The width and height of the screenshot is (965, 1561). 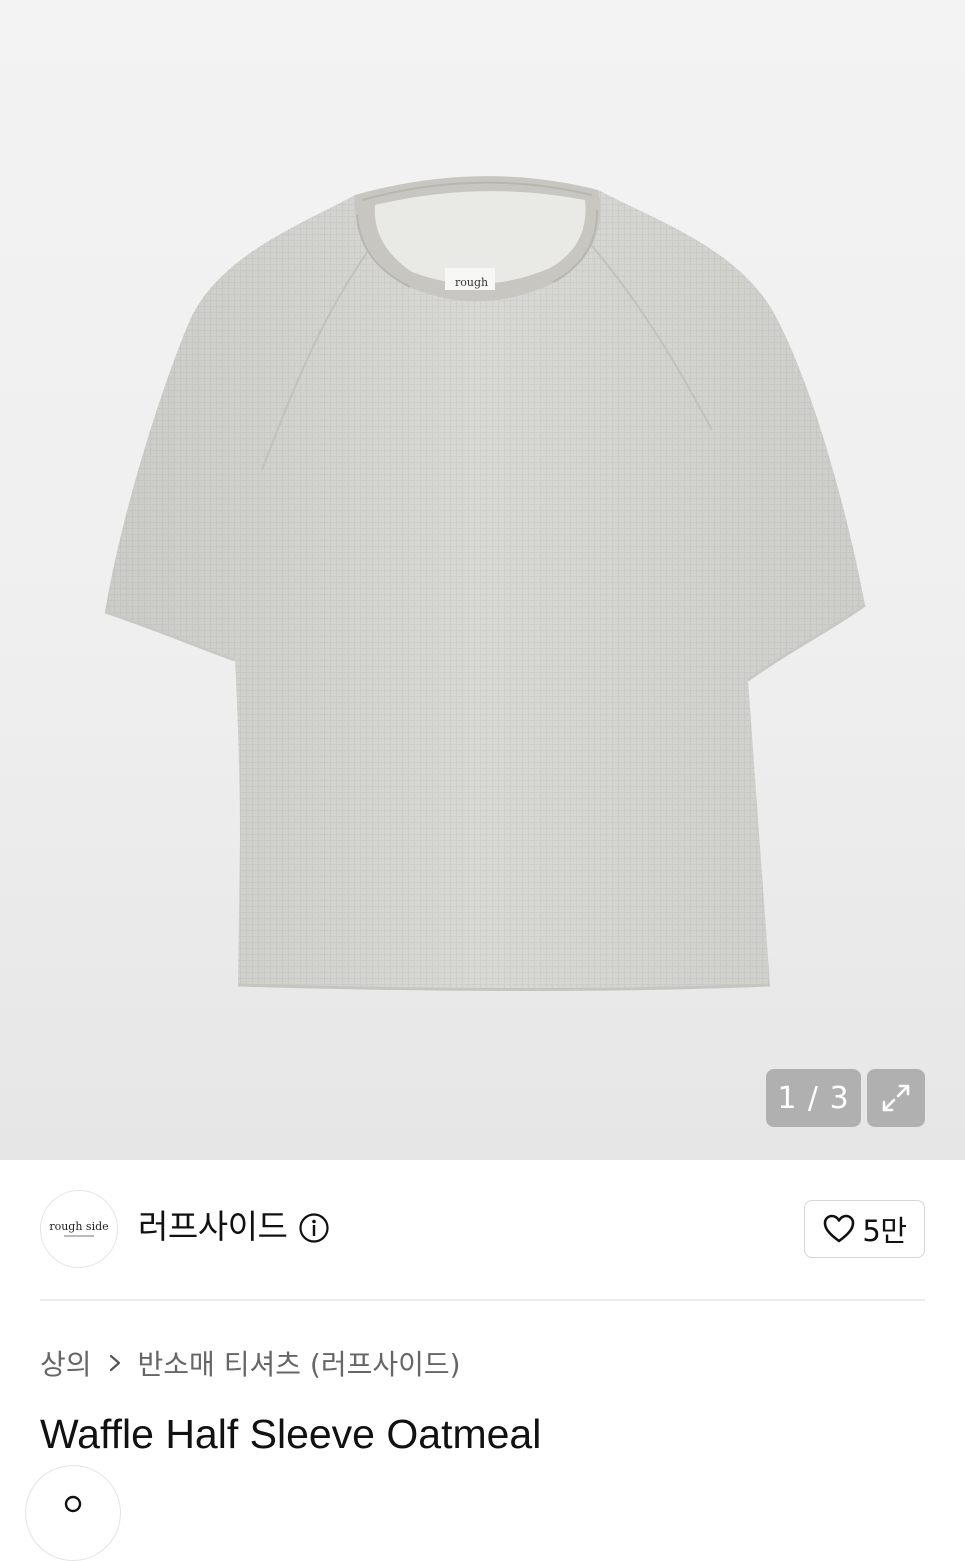 What do you see at coordinates (79, 1226) in the screenshot?
I see `brand-logo-text: rough side` at bounding box center [79, 1226].